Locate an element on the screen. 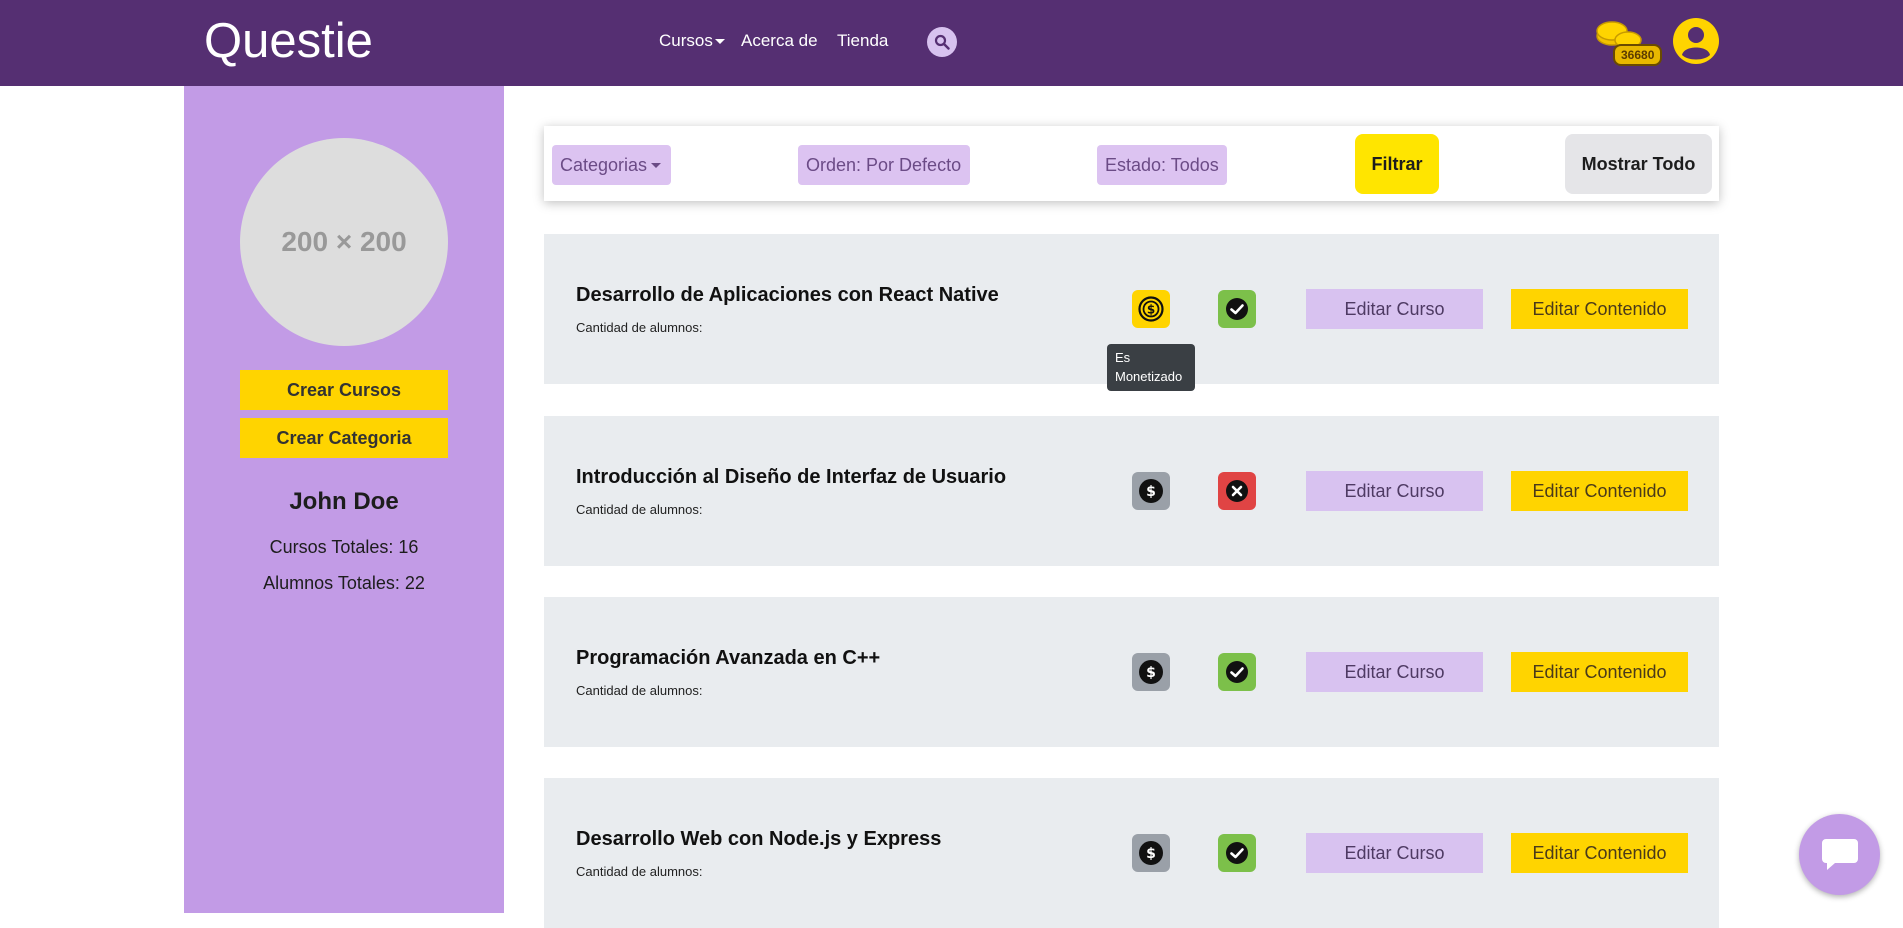 This screenshot has width=1903, height=928. status-inactive-toggle is located at coordinates (1237, 491).